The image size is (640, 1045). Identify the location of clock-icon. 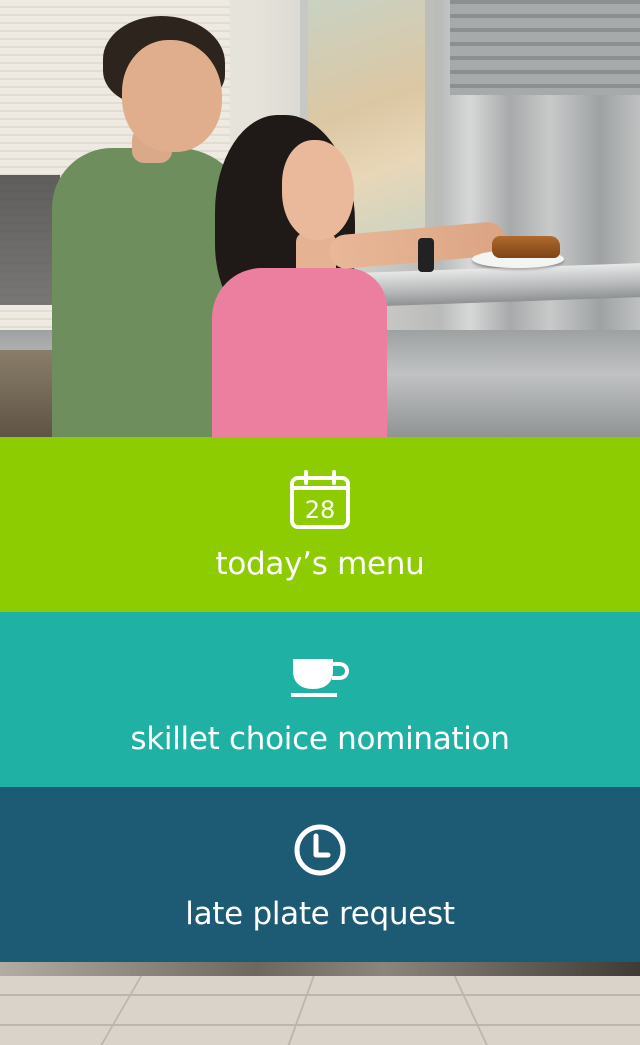
(320, 850).